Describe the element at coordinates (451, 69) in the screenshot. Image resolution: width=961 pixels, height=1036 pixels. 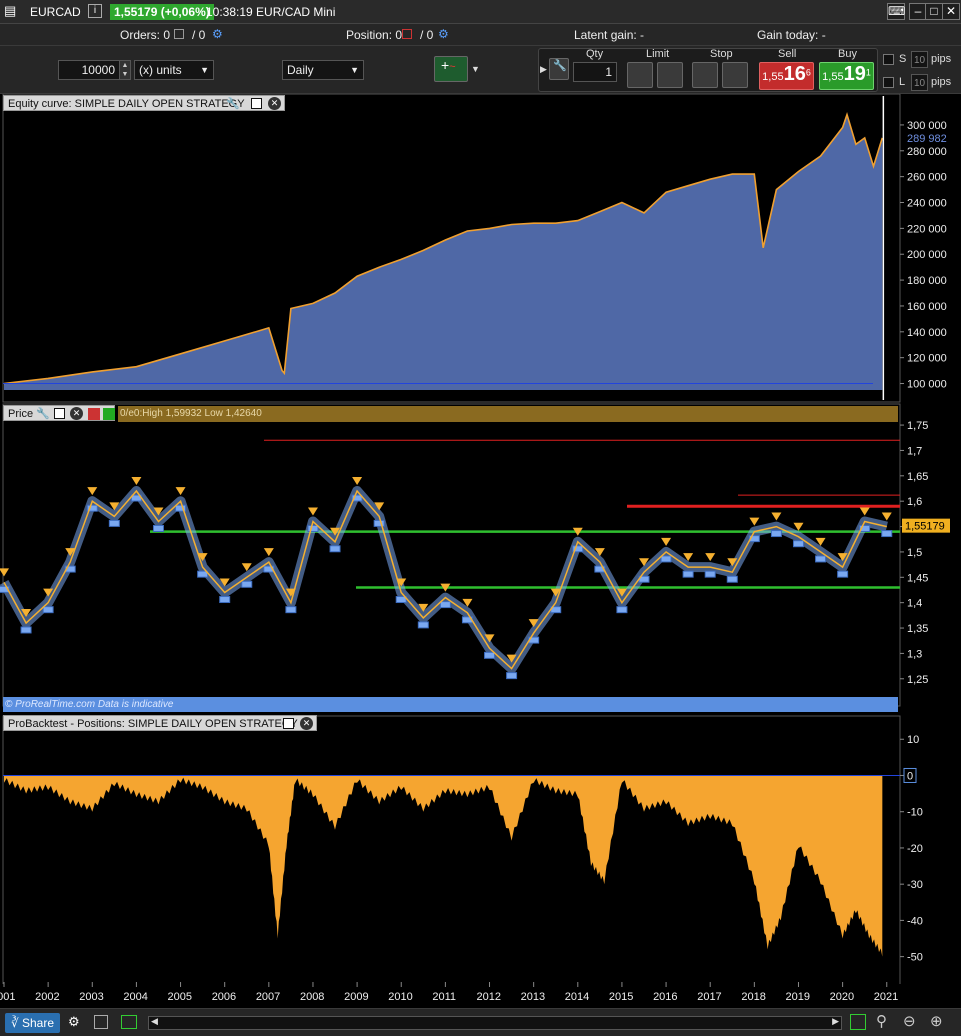
I see `add-indicator-icon: +~` at that location.